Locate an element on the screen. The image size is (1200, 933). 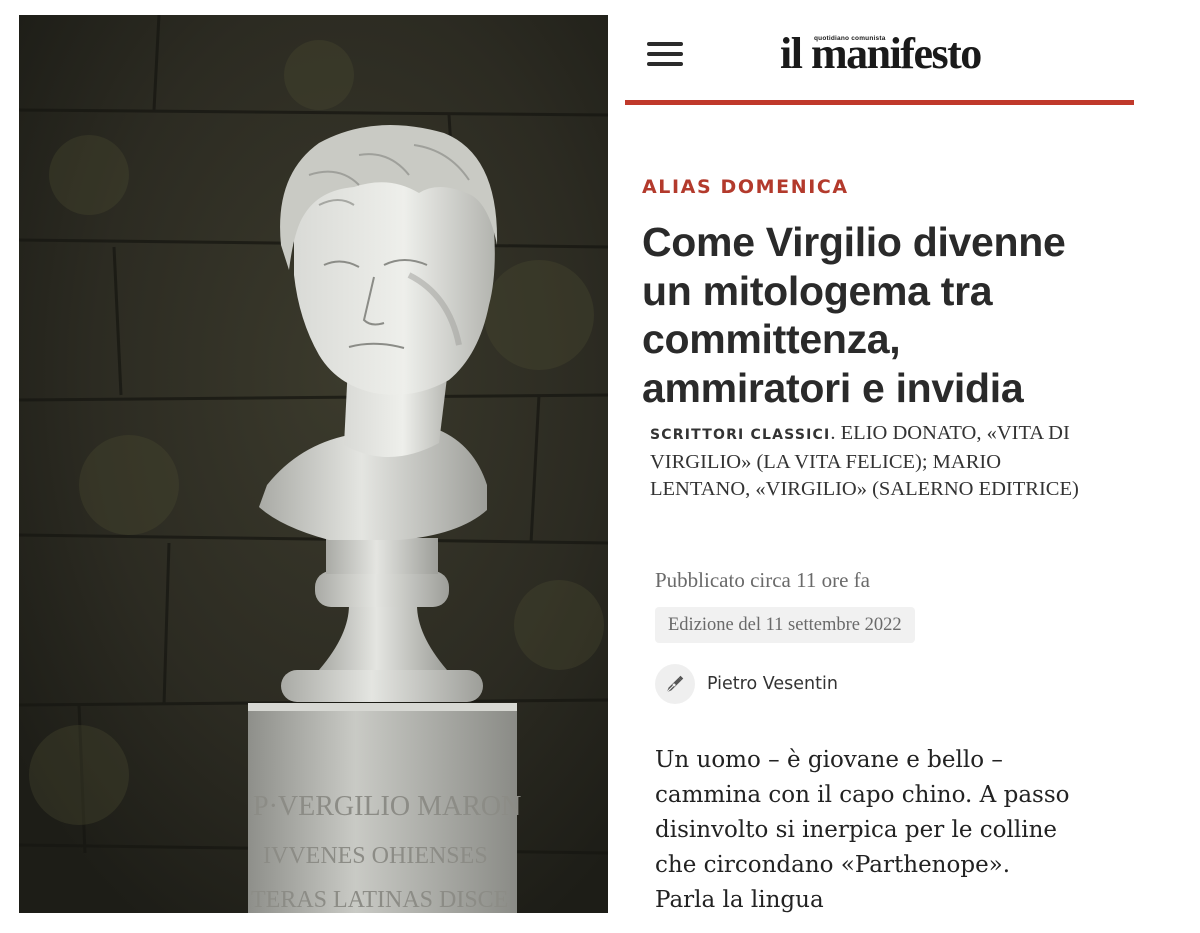
header-divider is located at coordinates (879, 102).